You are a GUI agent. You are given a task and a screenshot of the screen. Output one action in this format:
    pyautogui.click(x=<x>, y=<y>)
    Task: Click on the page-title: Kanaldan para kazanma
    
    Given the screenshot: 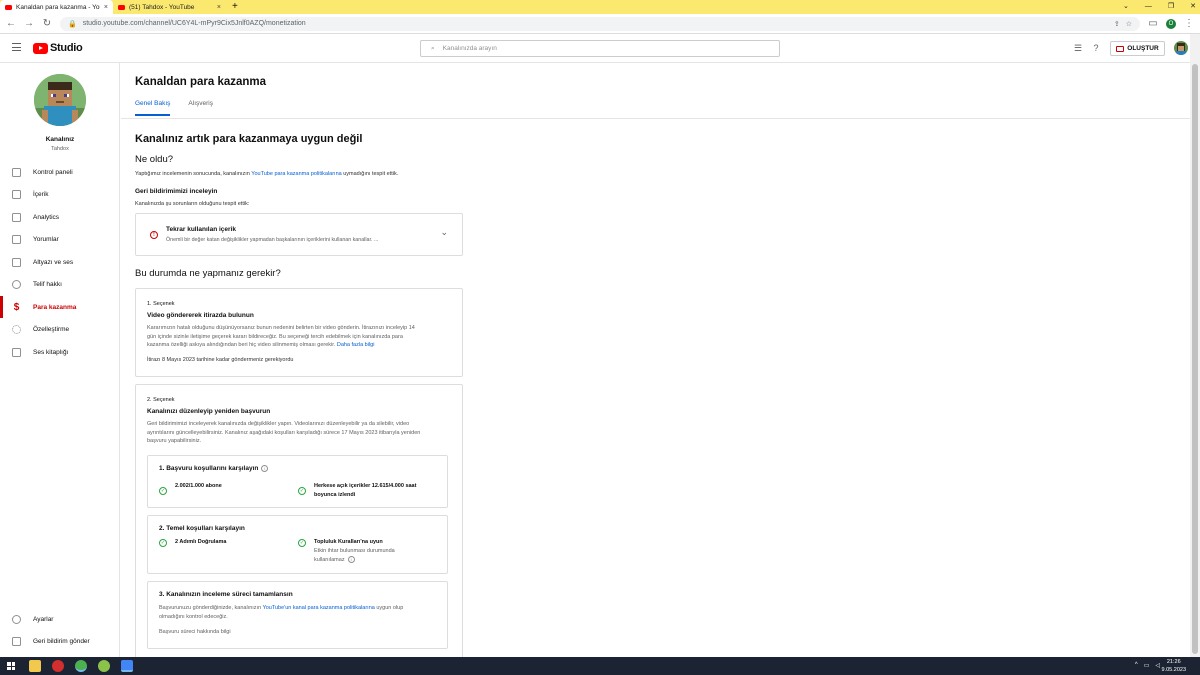 What is the action you would take?
    pyautogui.click(x=201, y=82)
    